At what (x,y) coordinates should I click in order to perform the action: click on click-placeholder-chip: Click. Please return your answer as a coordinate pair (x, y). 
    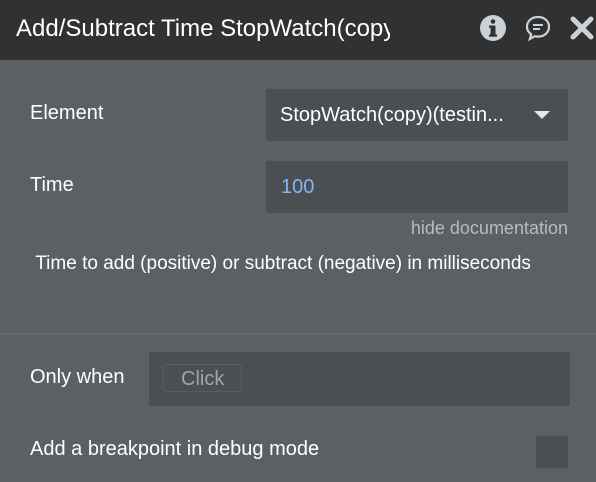
    Looking at the image, I should click on (203, 378).